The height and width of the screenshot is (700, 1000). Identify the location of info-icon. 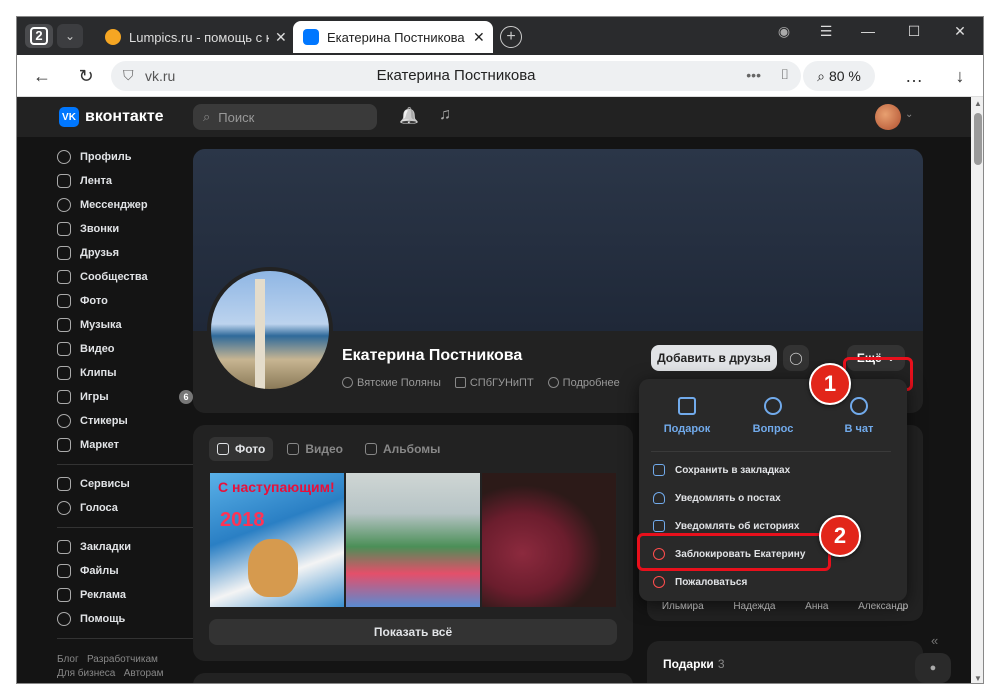
(553, 382).